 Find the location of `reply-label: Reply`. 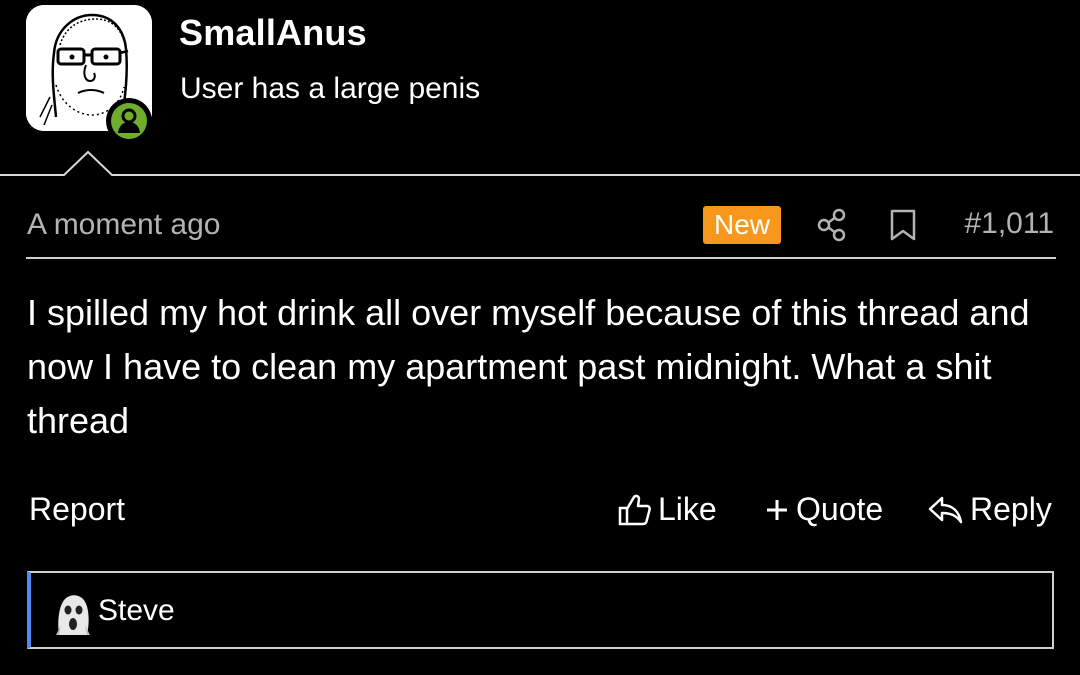

reply-label: Reply is located at coordinates (1011, 509).